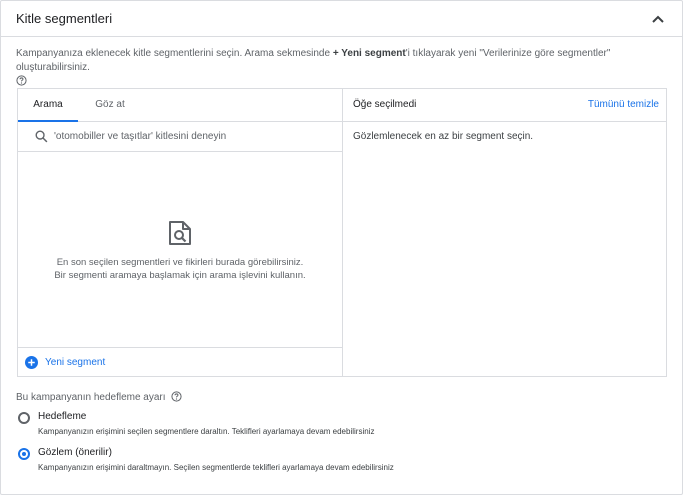 Image resolution: width=684 pixels, height=496 pixels. Describe the element at coordinates (504, 105) in the screenshot. I see `selected-header: Öğe seçilmedi Tümünü temizle` at that location.